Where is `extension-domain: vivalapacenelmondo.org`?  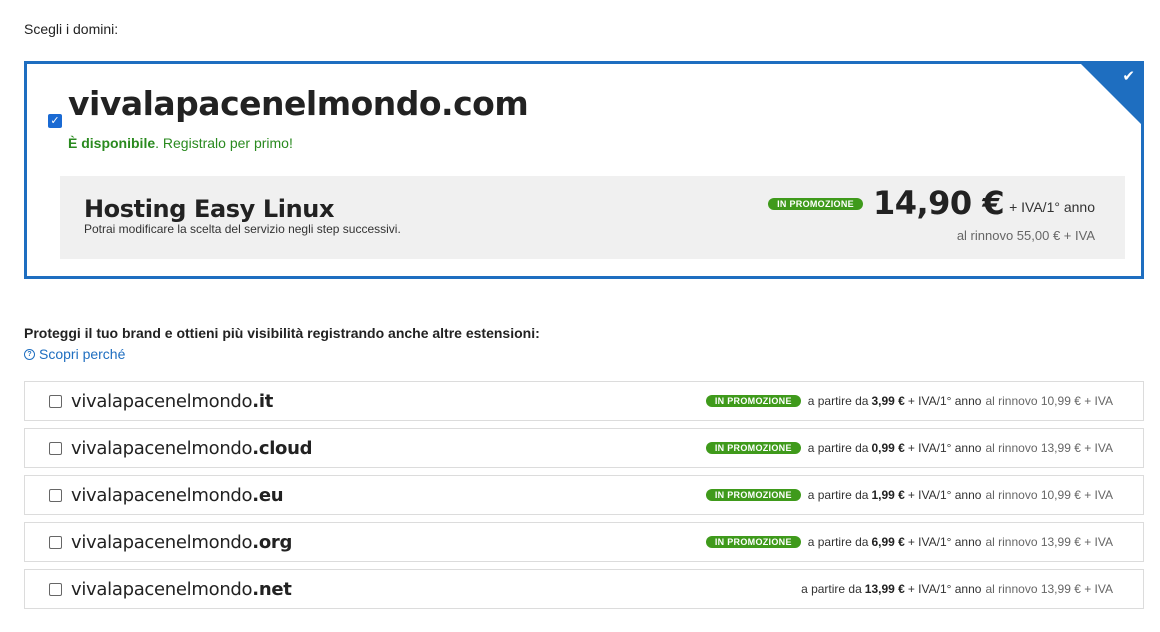 extension-domain: vivalapacenelmondo.org is located at coordinates (181, 542).